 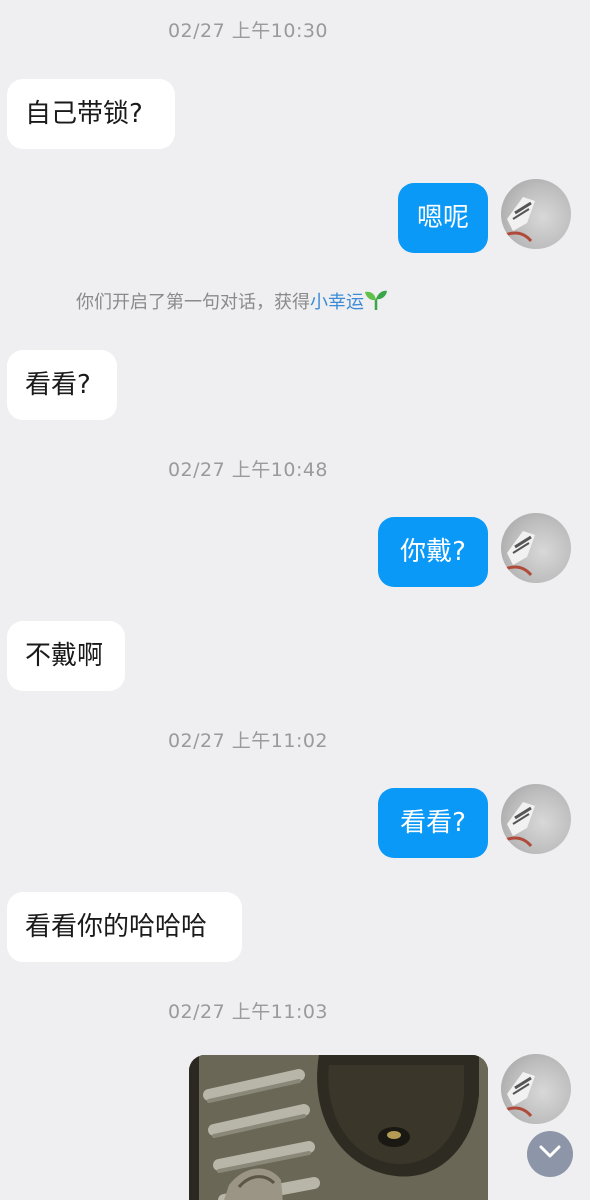 I want to click on system-notice: 你们开启了第一句对话，获得小幸运, so click(x=232, y=302).